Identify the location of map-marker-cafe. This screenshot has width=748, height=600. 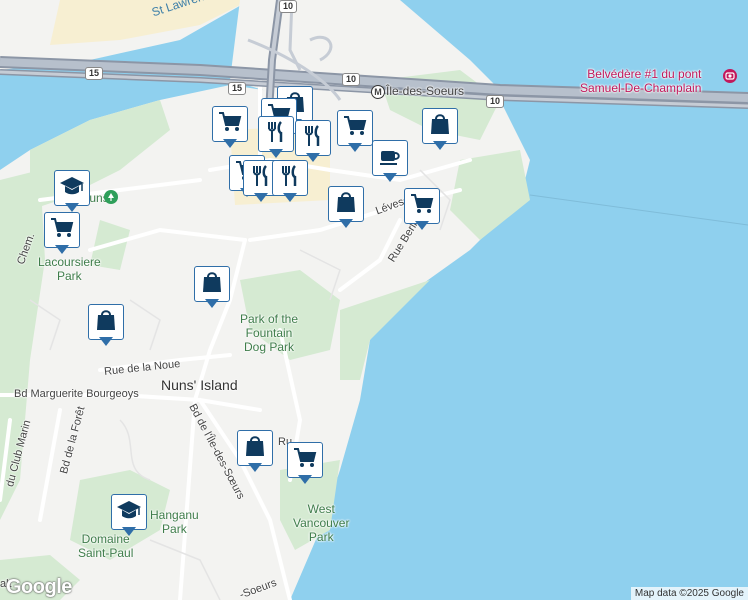
(390, 162).